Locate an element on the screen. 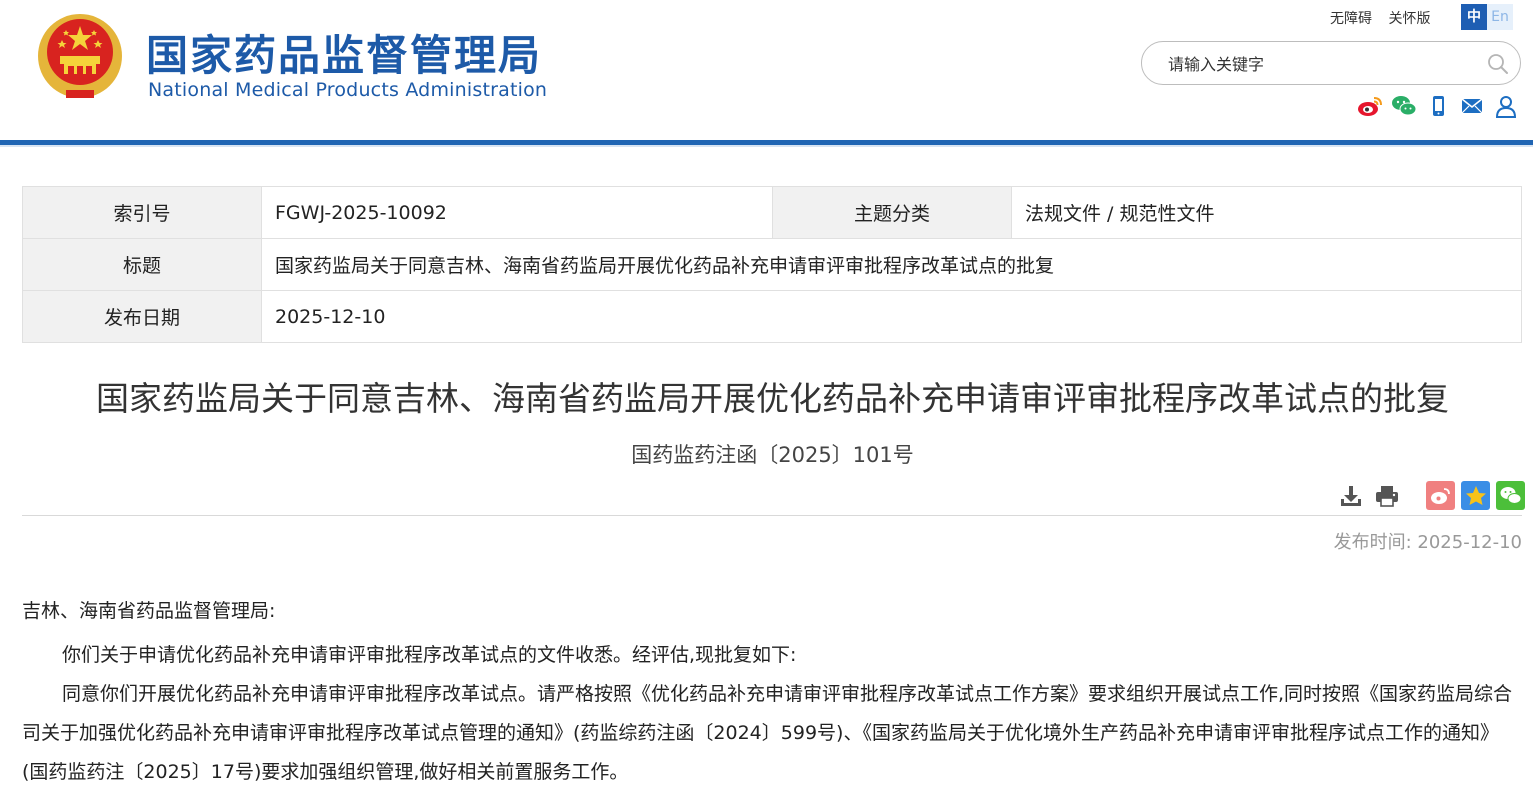 This screenshot has width=1533, height=792. social-icons is located at coordinates (1438, 106).